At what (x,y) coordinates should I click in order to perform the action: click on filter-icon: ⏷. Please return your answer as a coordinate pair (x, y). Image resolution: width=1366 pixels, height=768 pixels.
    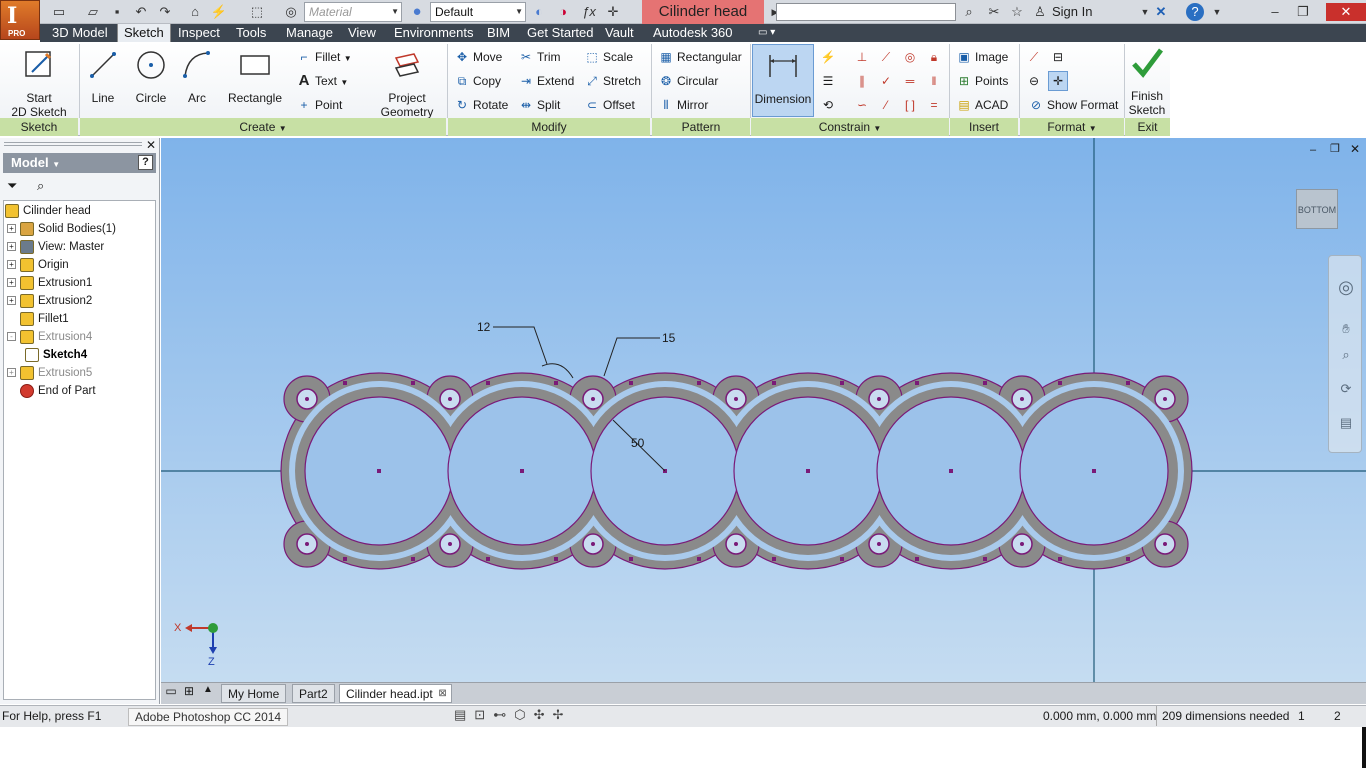
    Looking at the image, I should click on (12, 186).